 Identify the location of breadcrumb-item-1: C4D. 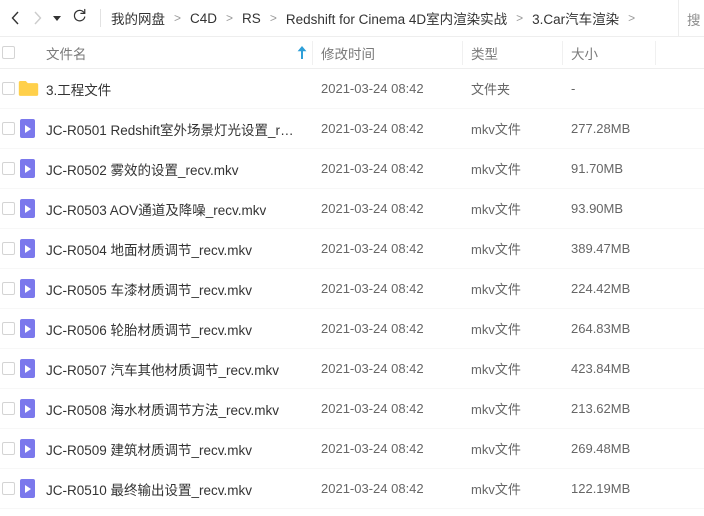
(203, 18).